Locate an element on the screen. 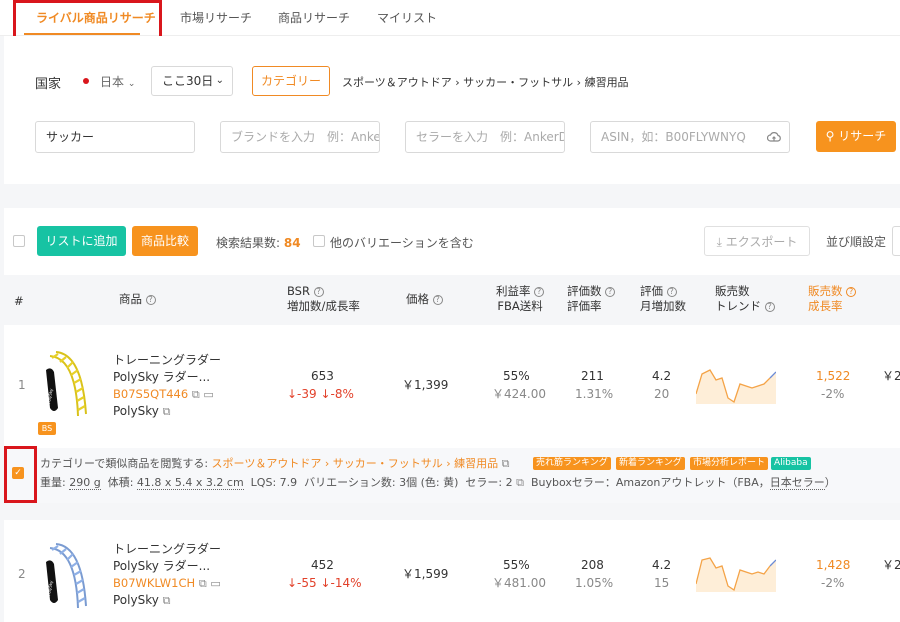 Image resolution: width=900 pixels, height=622 pixels. bestseller-badge: BS is located at coordinates (47, 428).